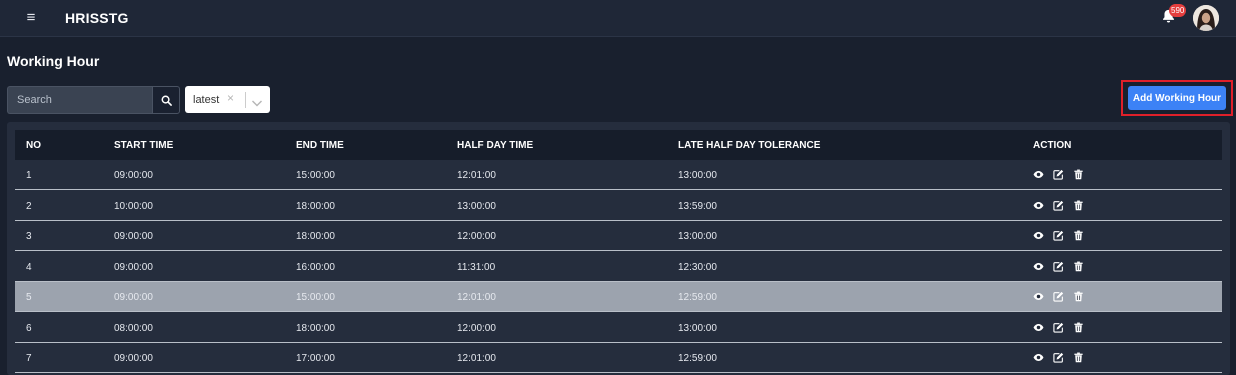 The image size is (1236, 375). What do you see at coordinates (257, 101) in the screenshot?
I see `chevron-down-icon` at bounding box center [257, 101].